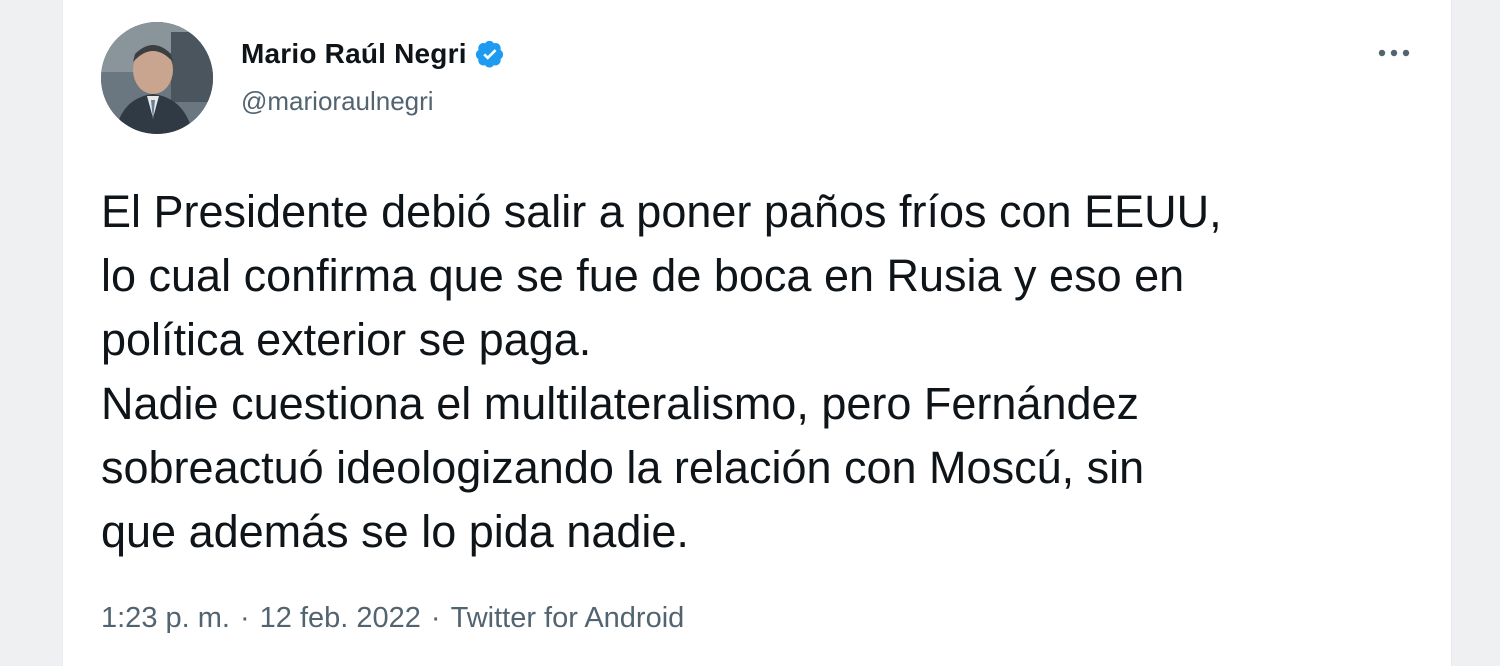 This screenshot has width=1500, height=666. I want to click on tweet-time: 1:23 p. m., so click(165, 618).